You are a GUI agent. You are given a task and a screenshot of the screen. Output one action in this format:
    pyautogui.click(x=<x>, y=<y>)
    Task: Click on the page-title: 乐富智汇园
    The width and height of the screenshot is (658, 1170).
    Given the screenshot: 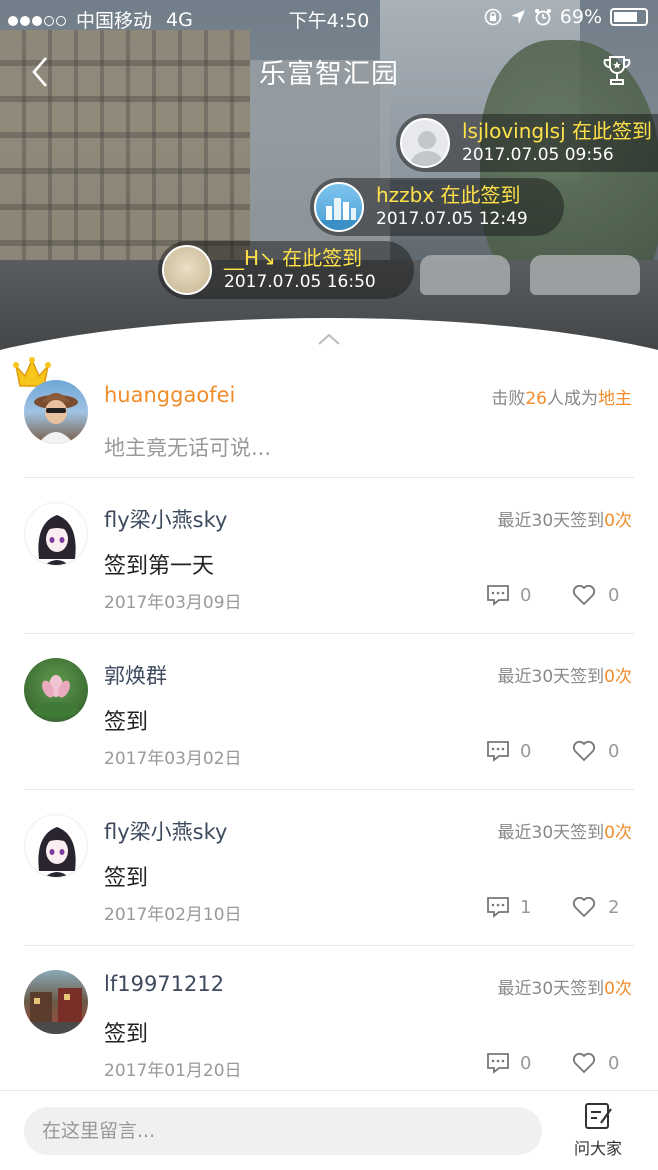 What is the action you would take?
    pyautogui.click(x=329, y=74)
    